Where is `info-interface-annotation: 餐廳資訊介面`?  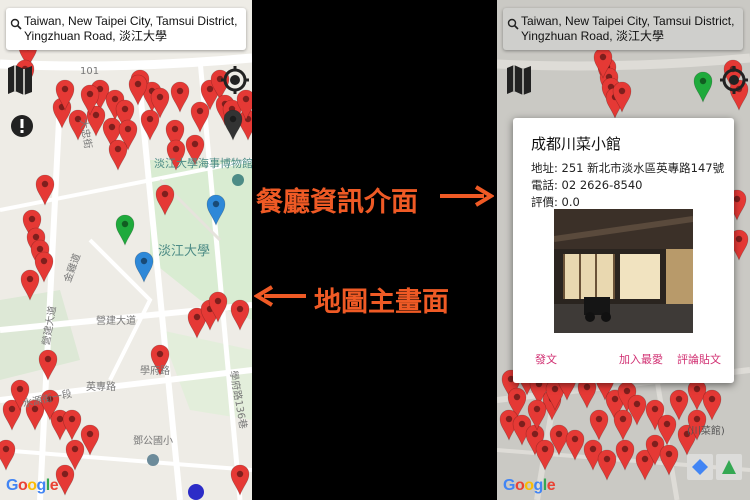
info-interface-annotation: 餐廳資訊介面 is located at coordinates (337, 199).